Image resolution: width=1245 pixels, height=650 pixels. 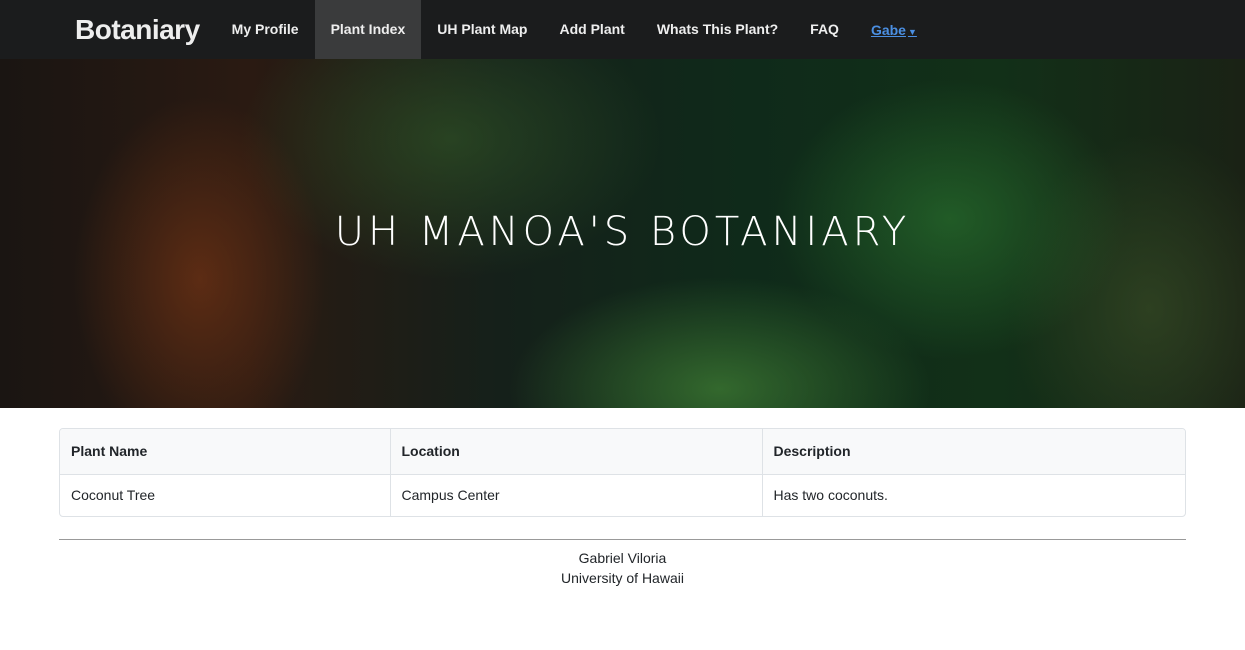 What do you see at coordinates (888, 29) in the screenshot?
I see `user-name: Gabe` at bounding box center [888, 29].